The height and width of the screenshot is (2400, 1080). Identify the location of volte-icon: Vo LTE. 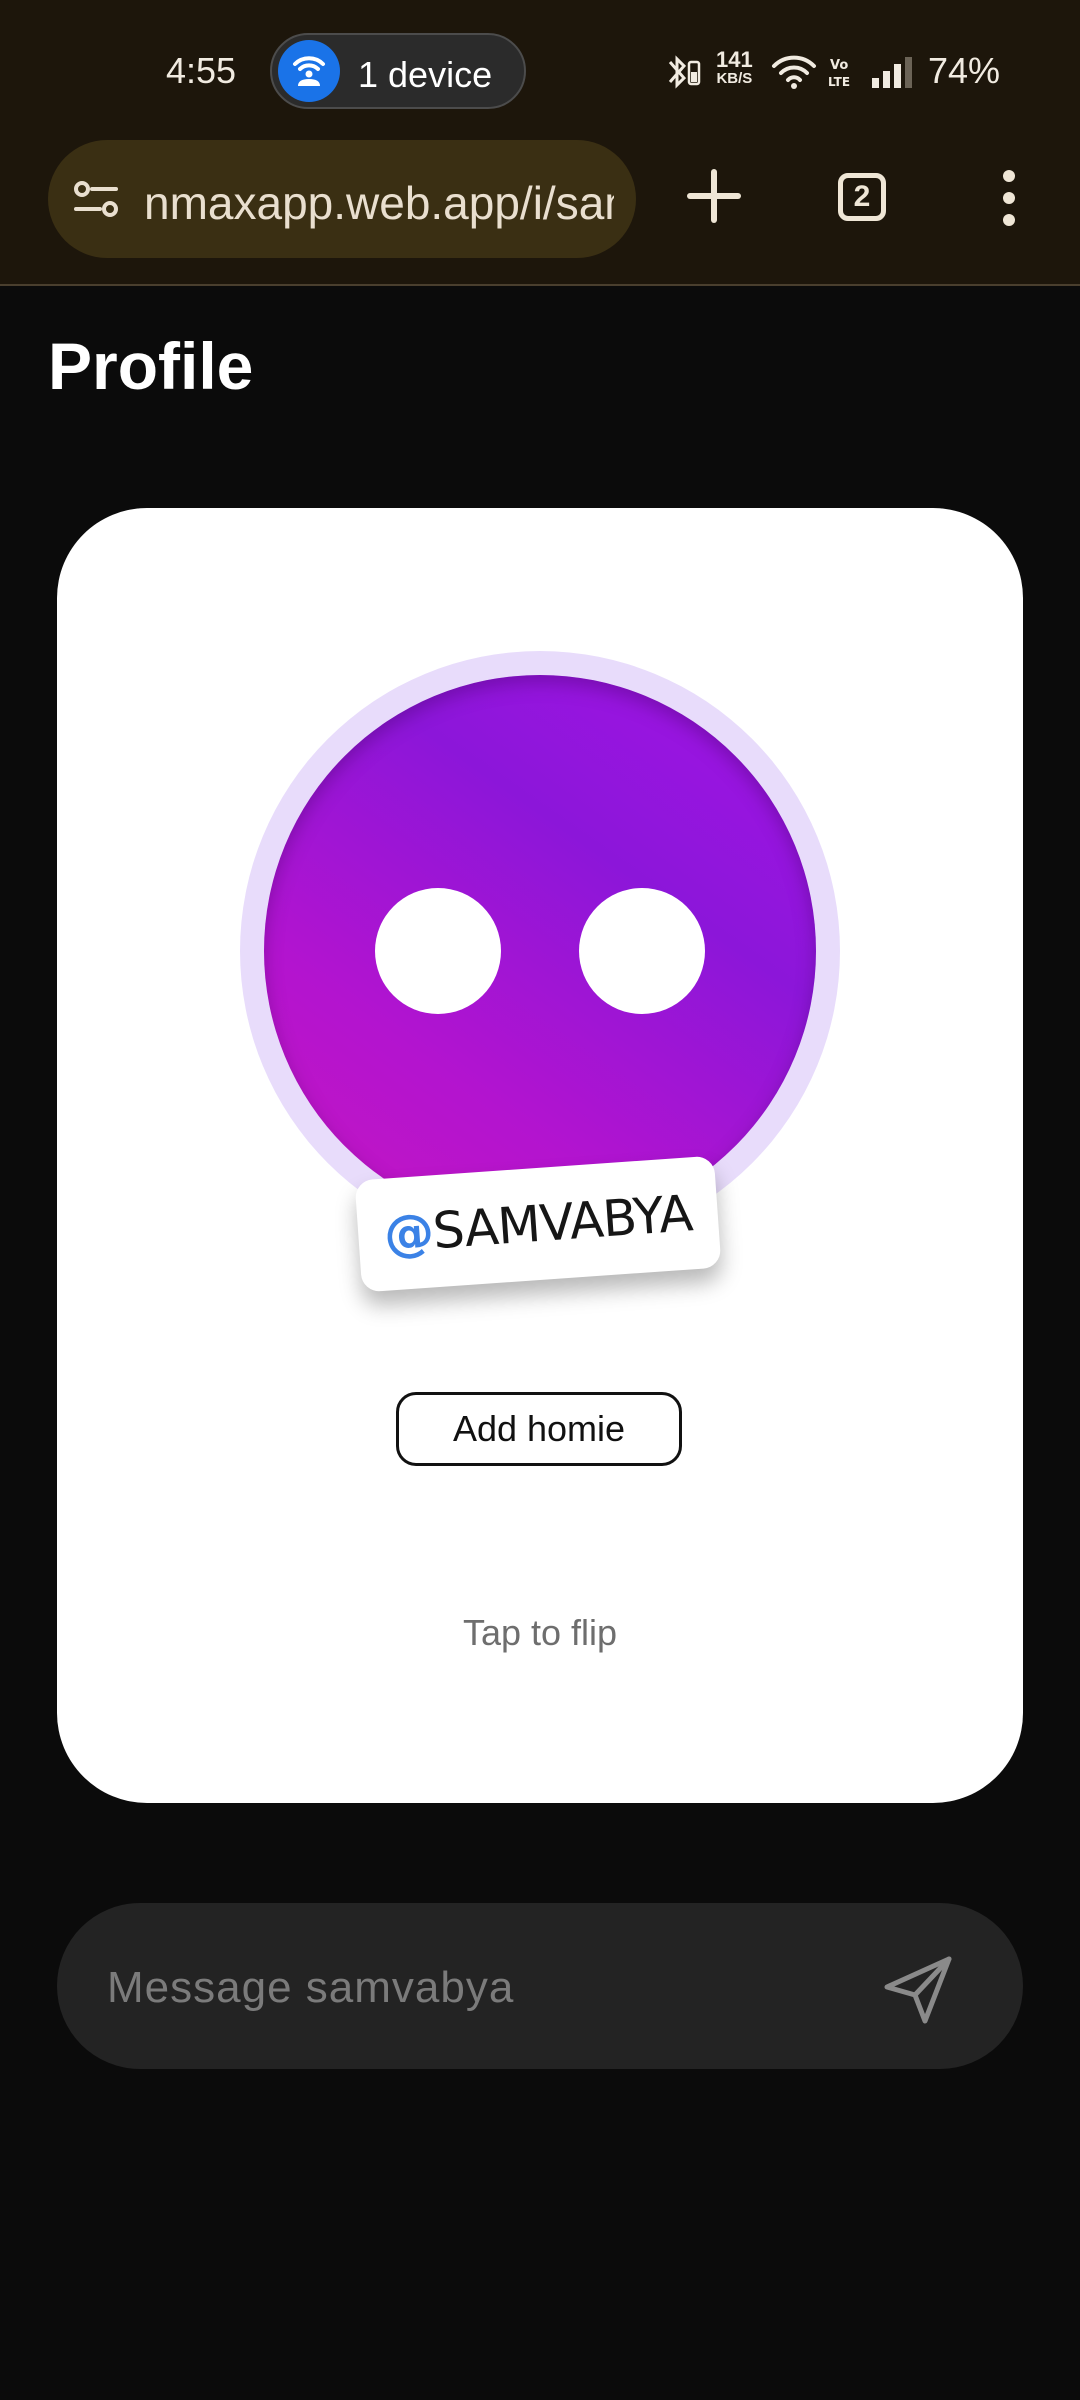
(839, 73).